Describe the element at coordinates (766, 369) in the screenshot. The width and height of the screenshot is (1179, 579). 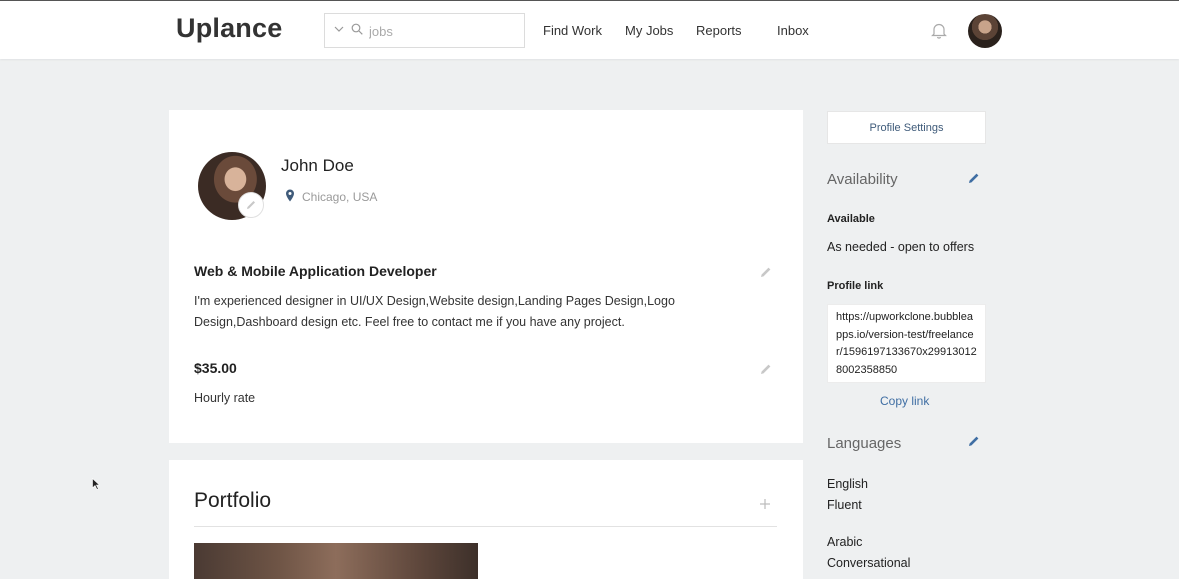
I see `edit-rate-icon` at that location.